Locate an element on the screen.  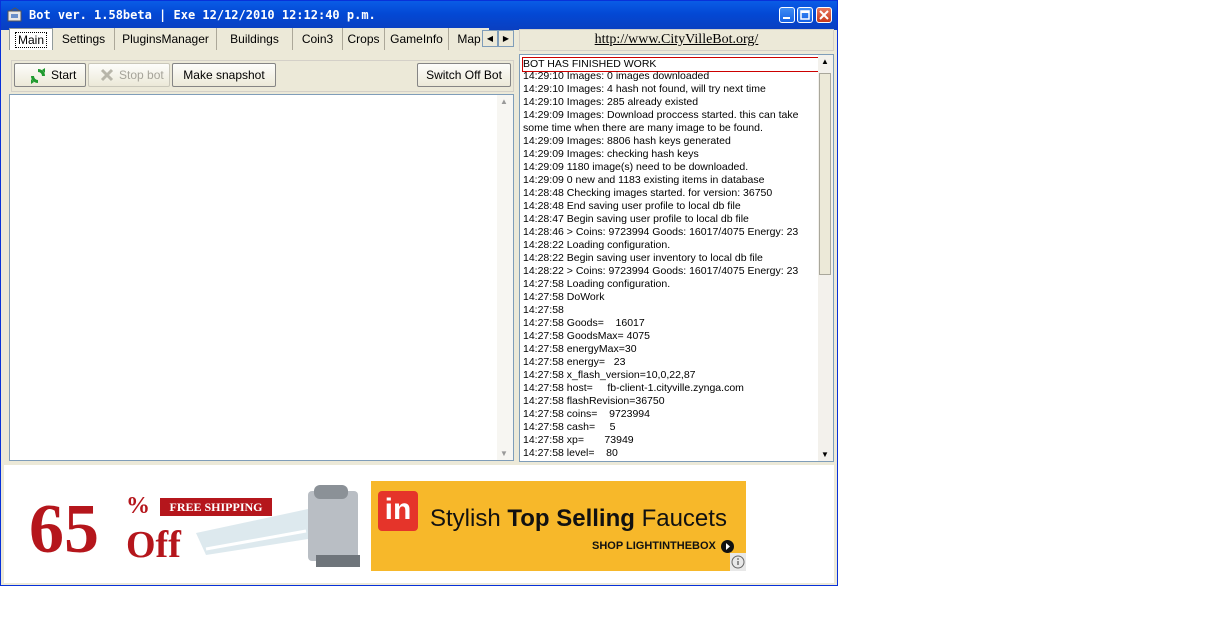
tab-buildings: Buildings is located at coordinates (255, 39).